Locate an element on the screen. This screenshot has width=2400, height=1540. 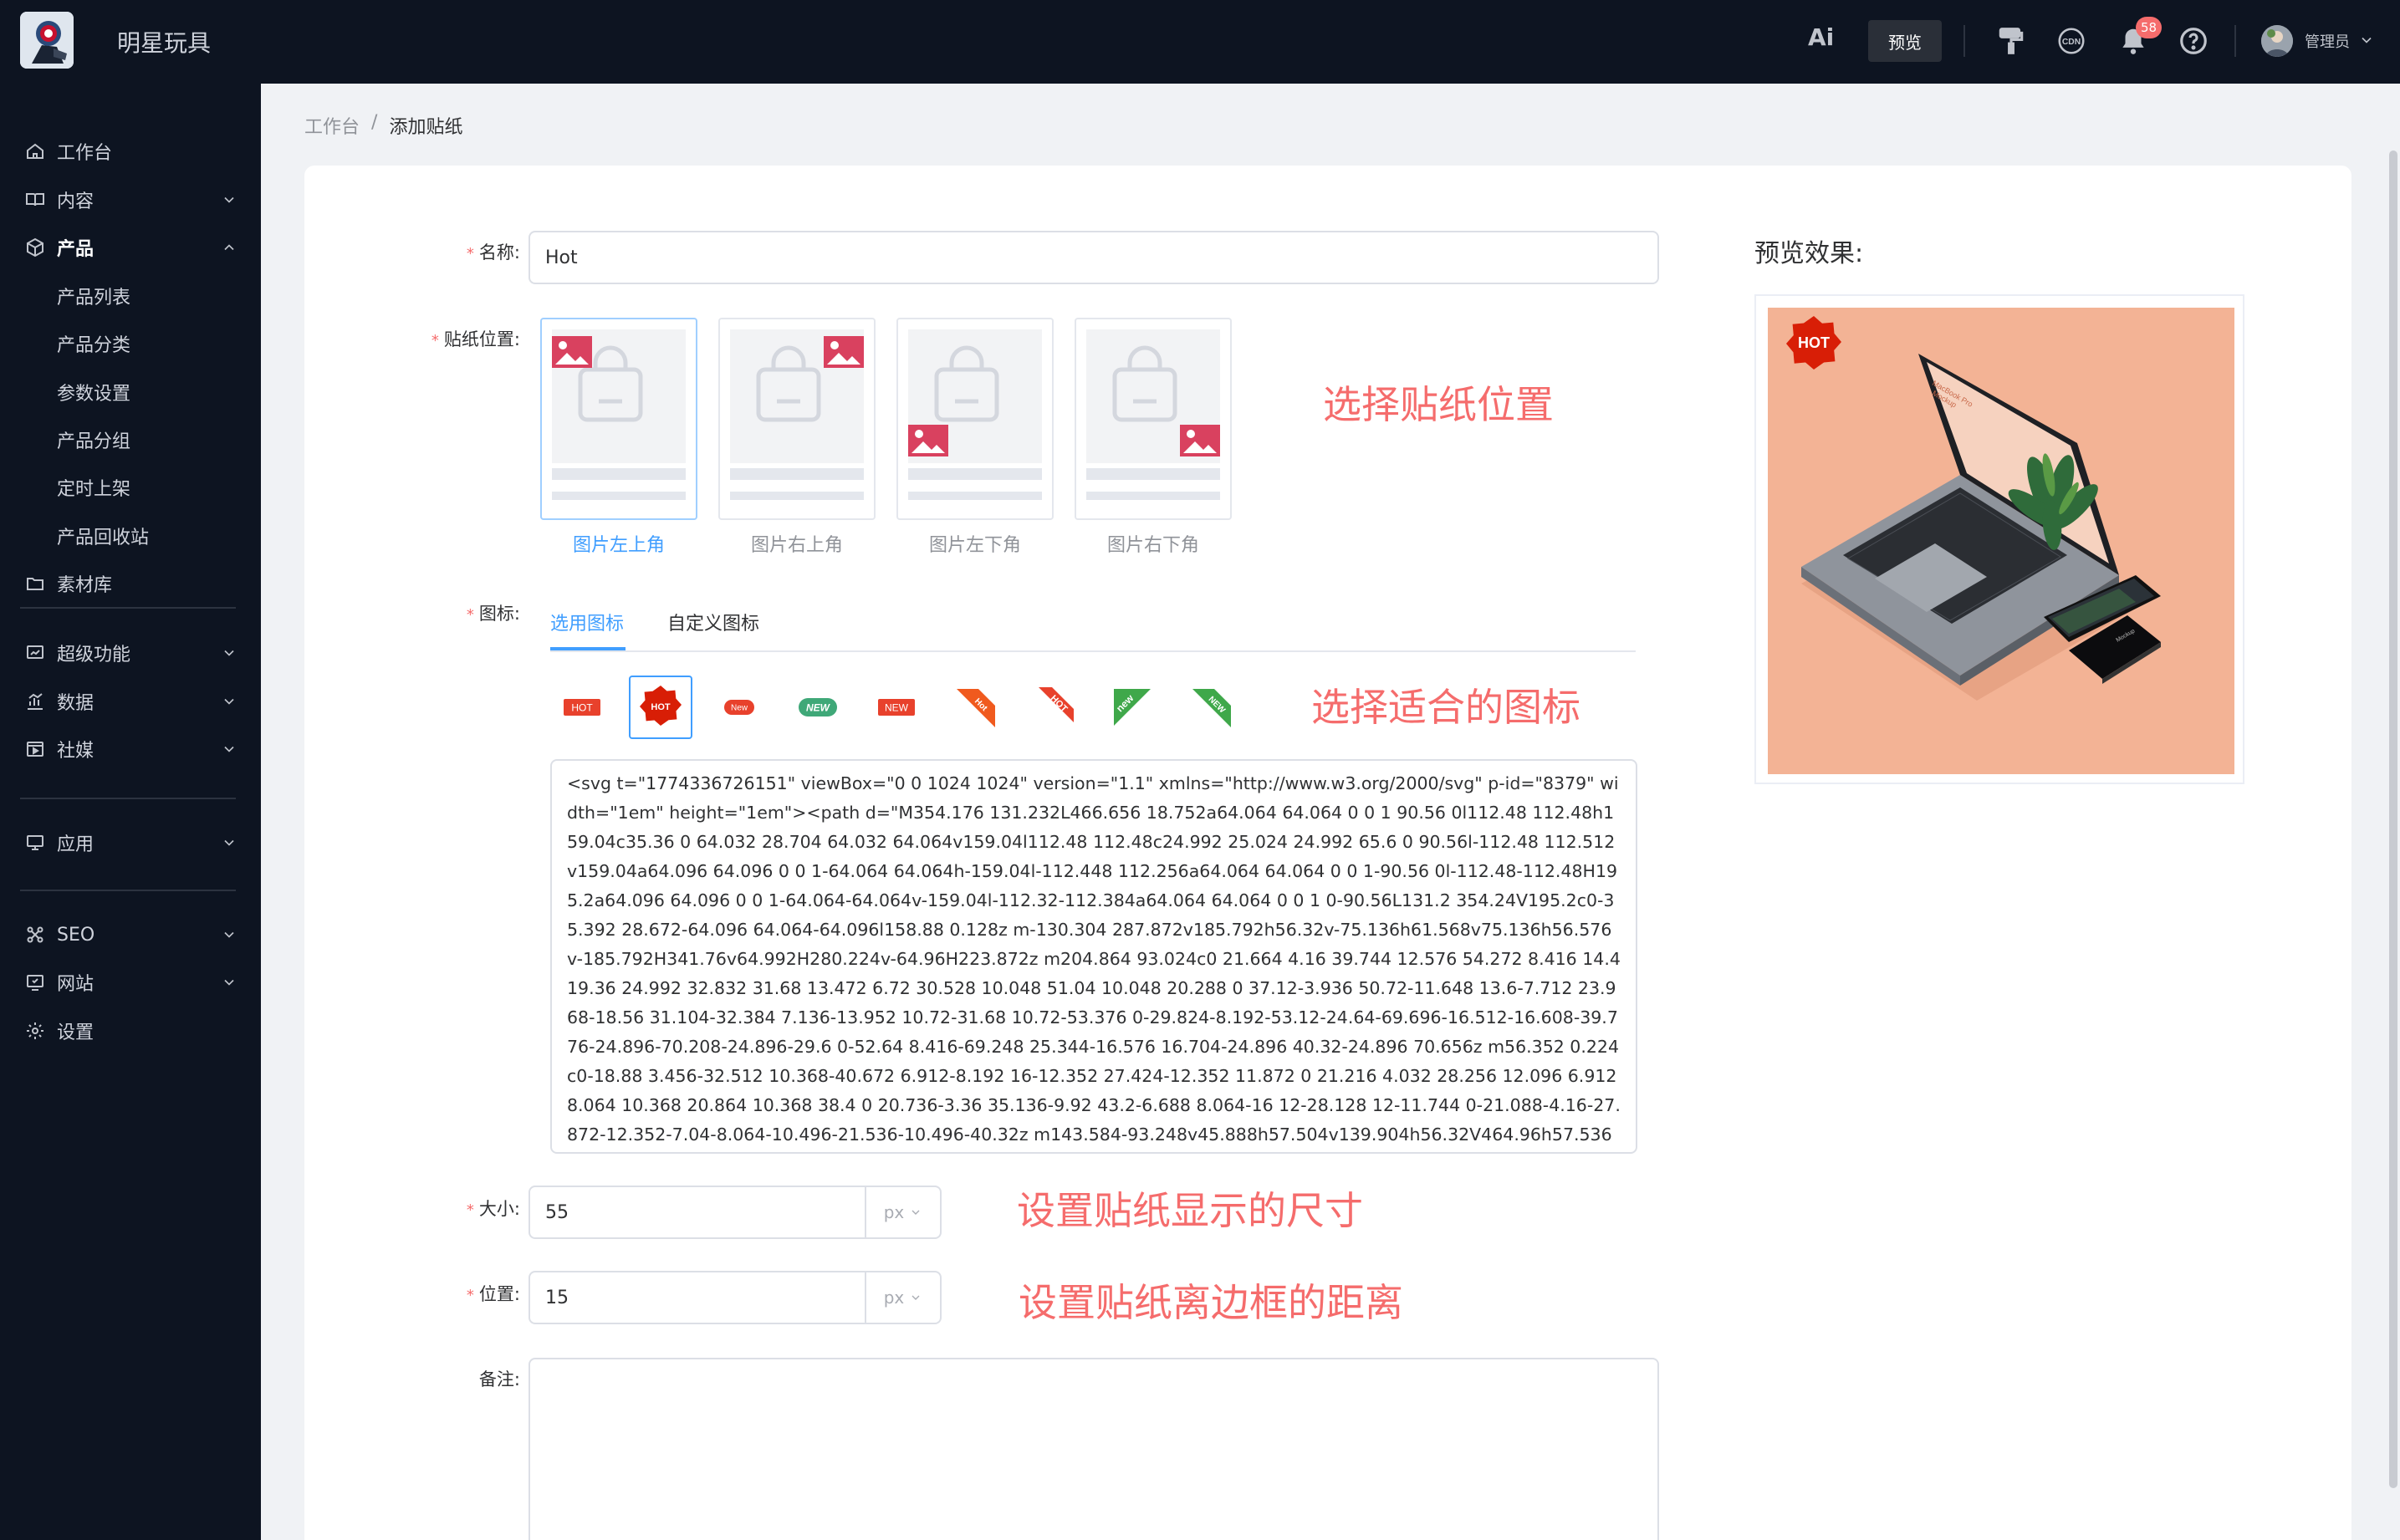
dashboard-icon is located at coordinates (35, 652).